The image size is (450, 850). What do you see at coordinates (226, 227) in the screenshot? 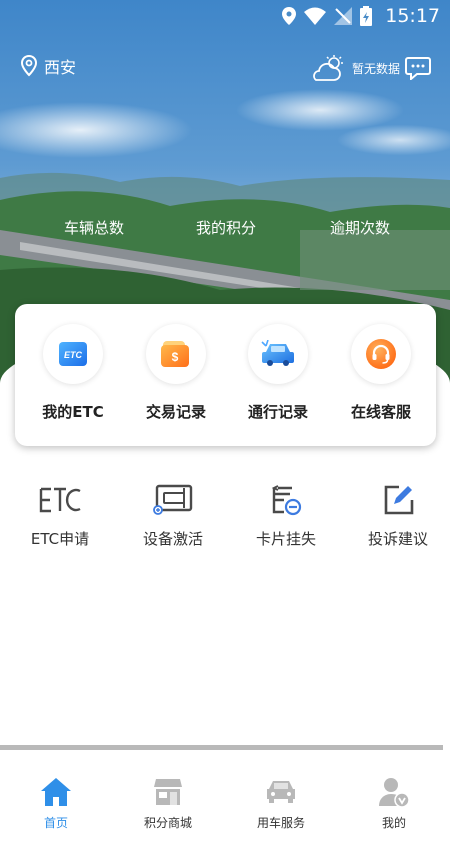
I see `stat-points: 我的积分` at bounding box center [226, 227].